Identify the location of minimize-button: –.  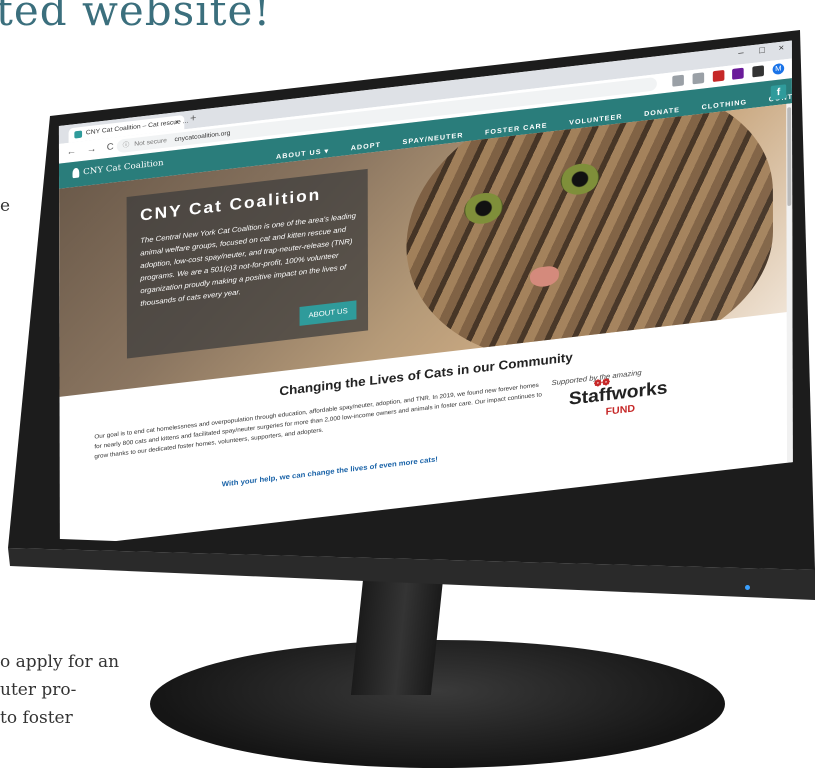
(740, 53).